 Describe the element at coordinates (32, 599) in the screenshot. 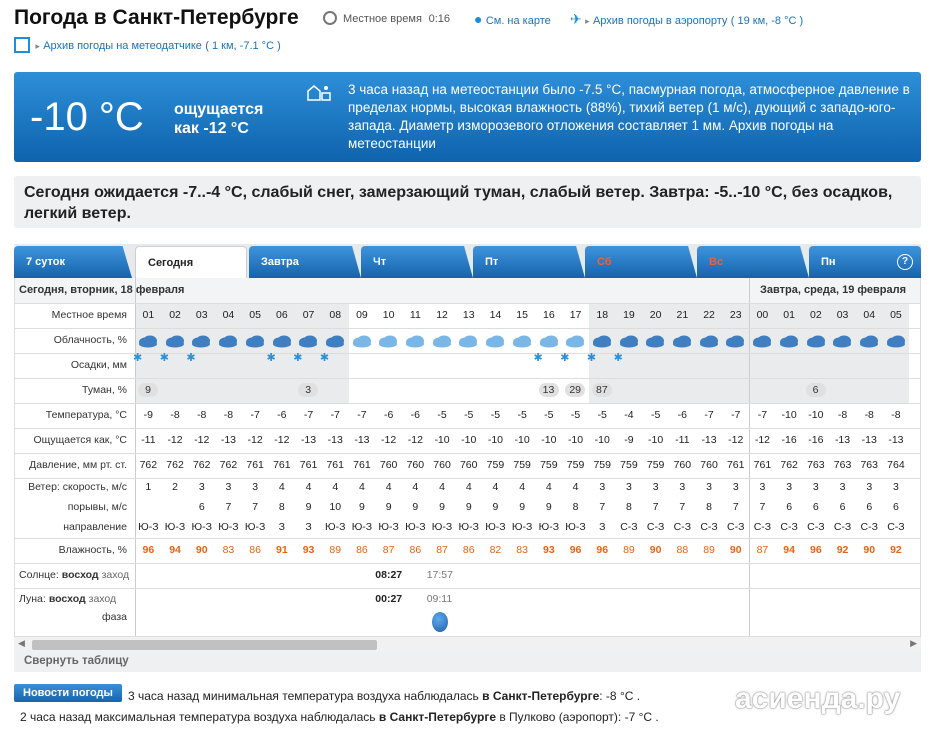

I see `label-moon-a: Луна:` at that location.